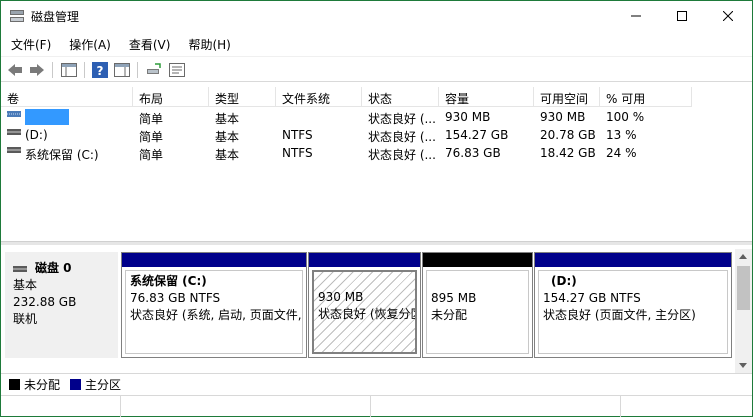  What do you see at coordinates (25, 285) in the screenshot?
I see `disk-type: 基本` at bounding box center [25, 285].